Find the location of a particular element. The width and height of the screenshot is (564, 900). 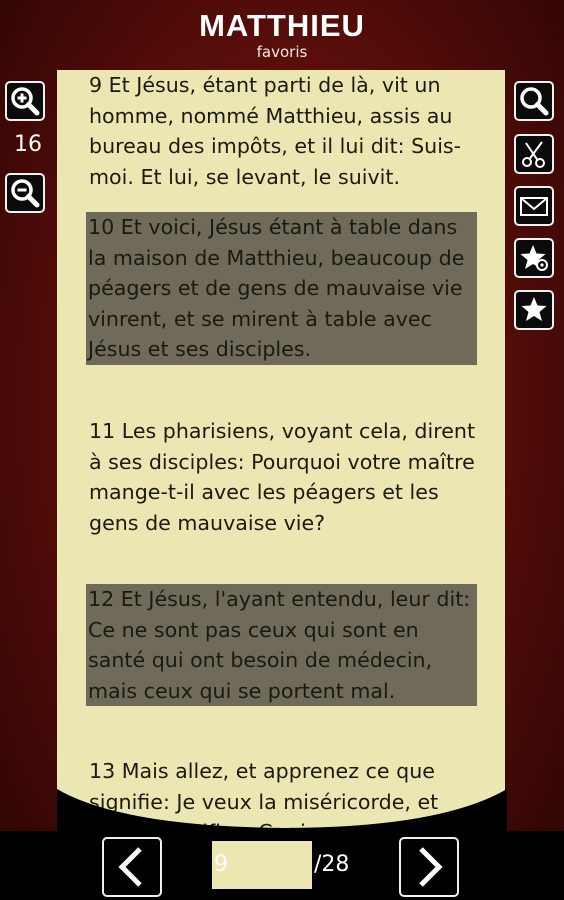

page-number-input: 9 is located at coordinates (262, 865).